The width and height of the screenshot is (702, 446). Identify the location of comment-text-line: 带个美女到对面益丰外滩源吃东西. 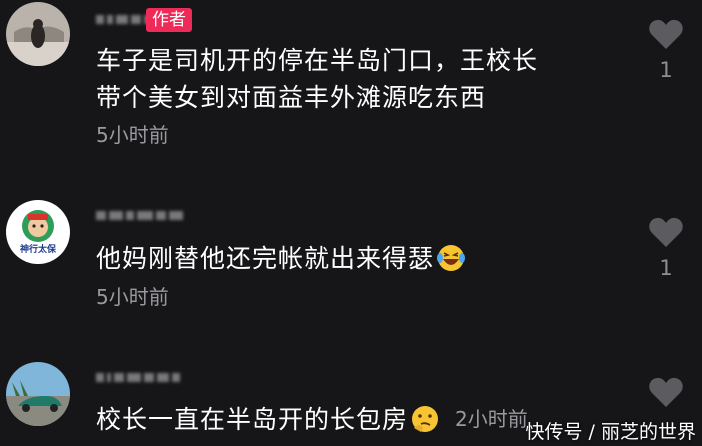
(291, 97).